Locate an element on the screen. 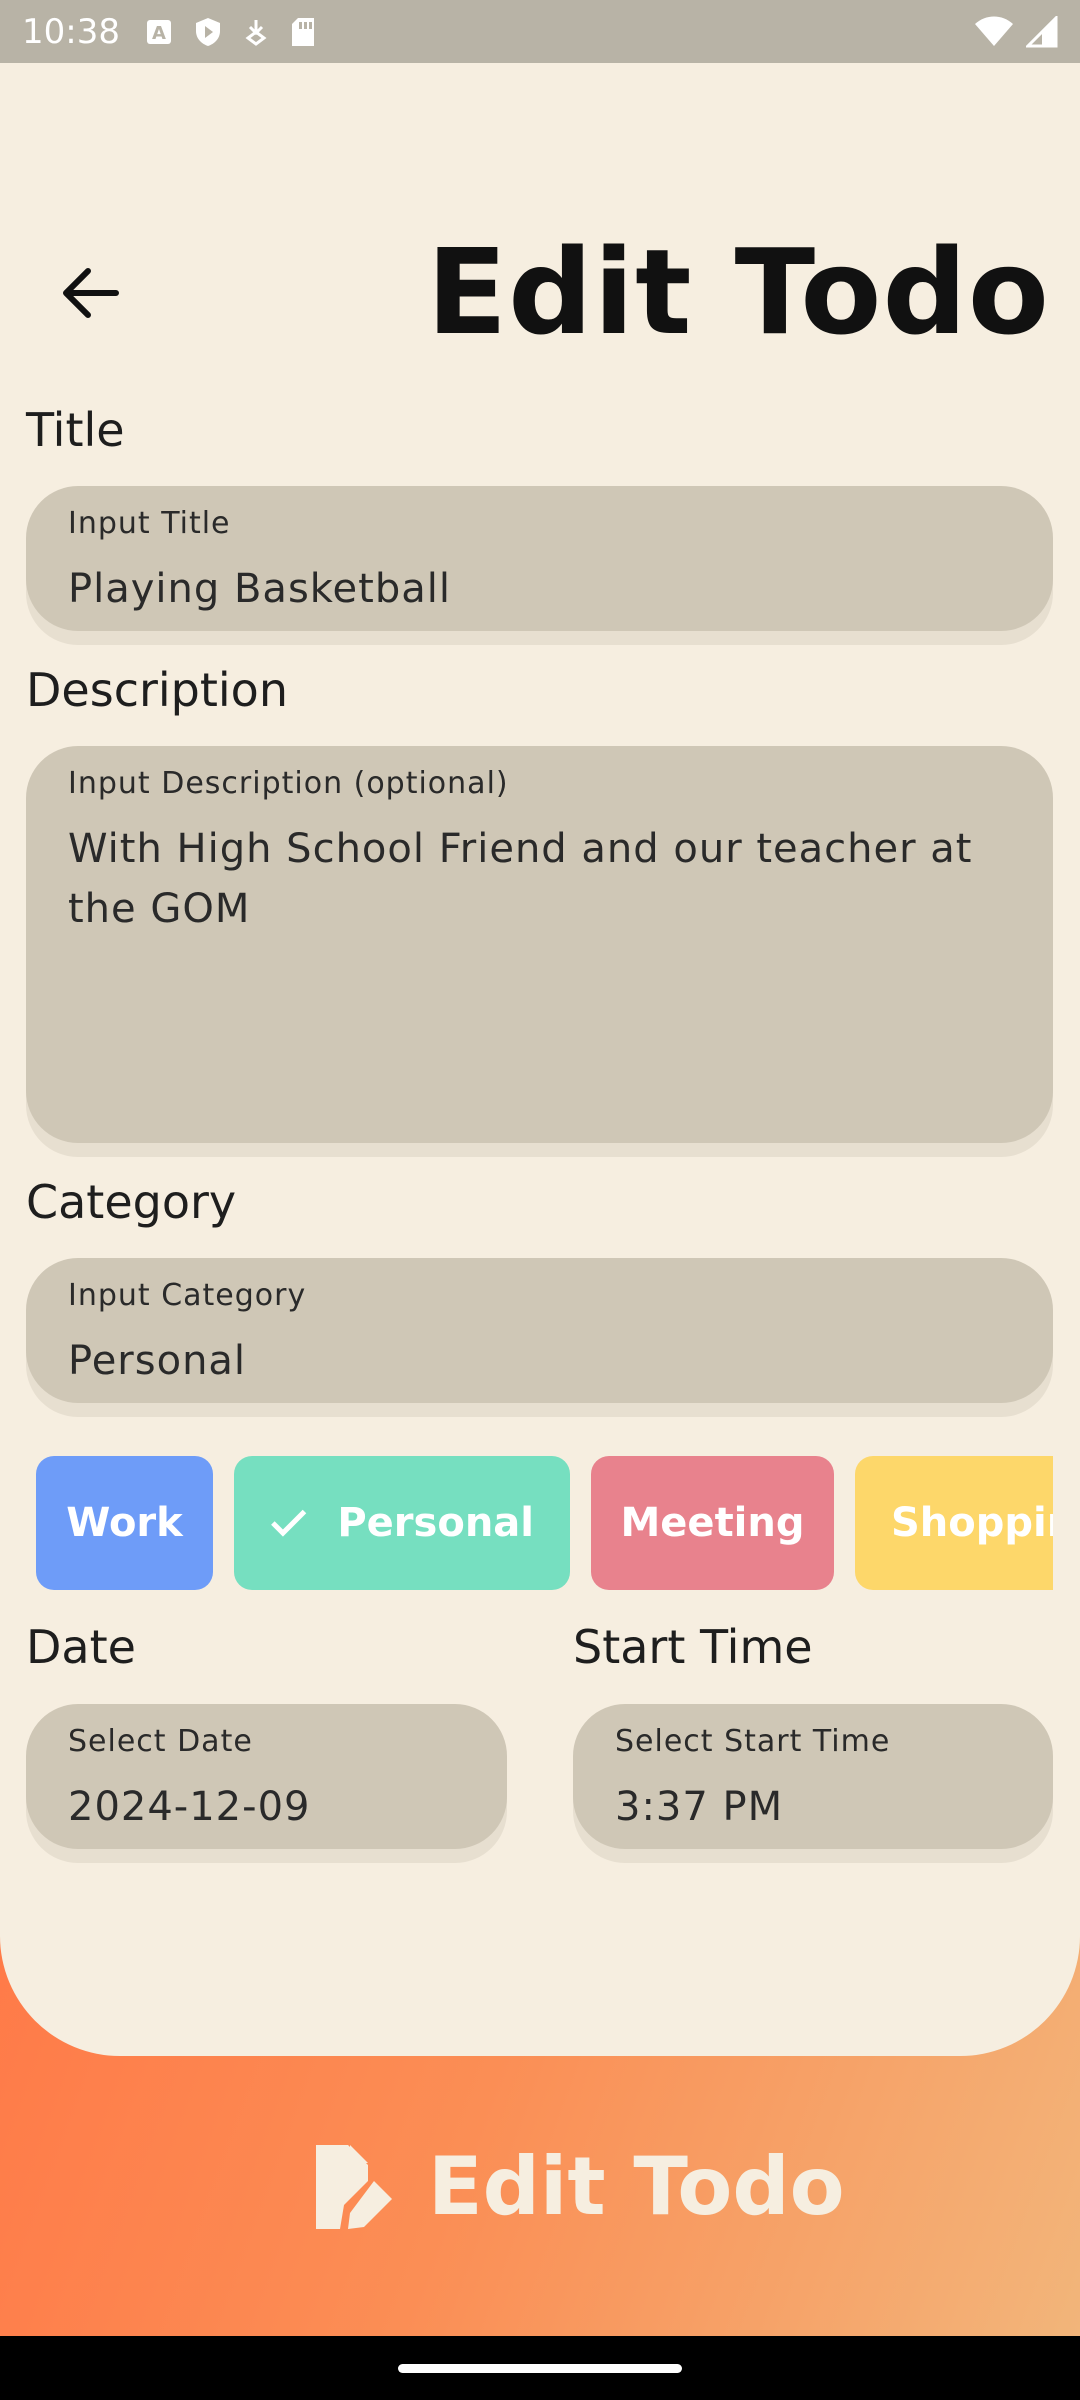 The image size is (1080, 2400). page-title: Edit Todo is located at coordinates (738, 292).